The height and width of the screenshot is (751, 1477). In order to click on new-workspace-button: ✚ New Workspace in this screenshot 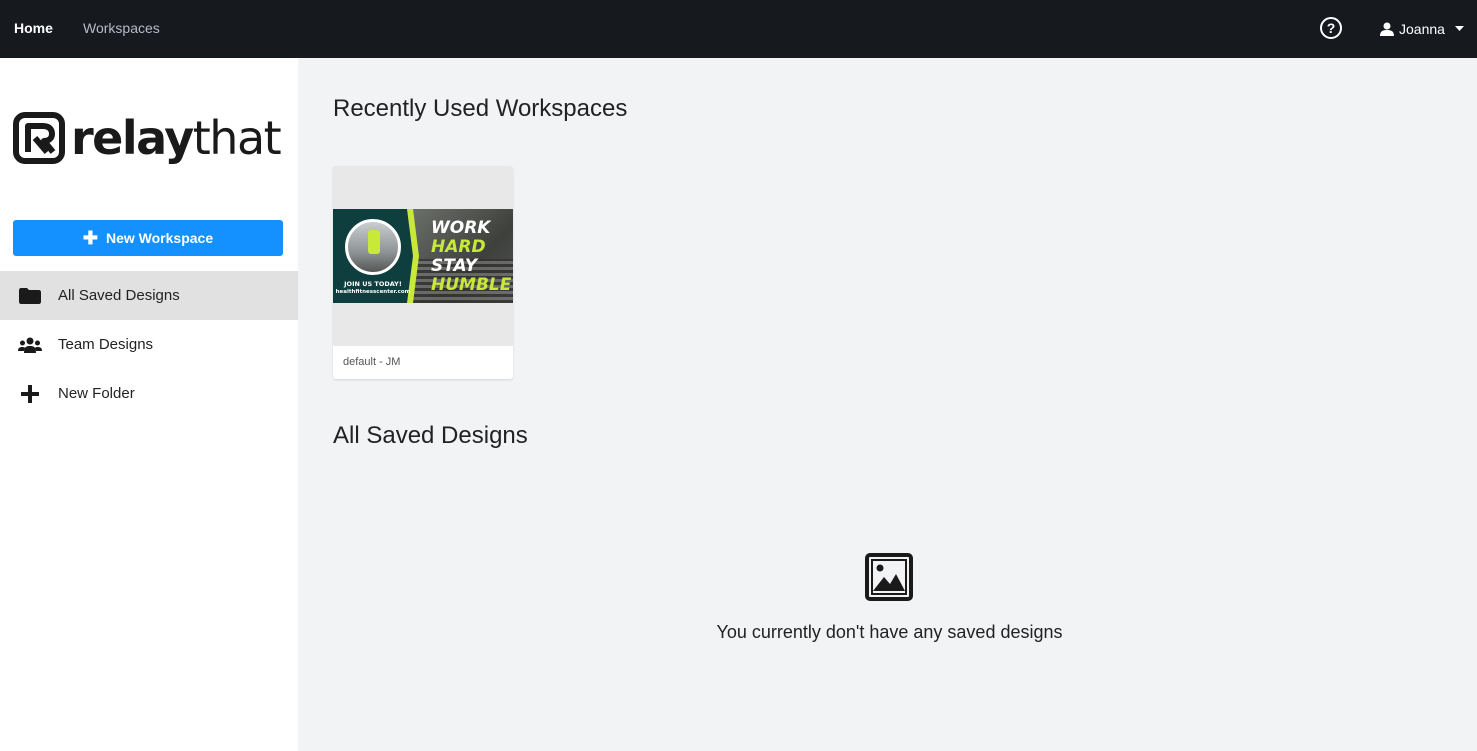, I will do `click(148, 238)`.